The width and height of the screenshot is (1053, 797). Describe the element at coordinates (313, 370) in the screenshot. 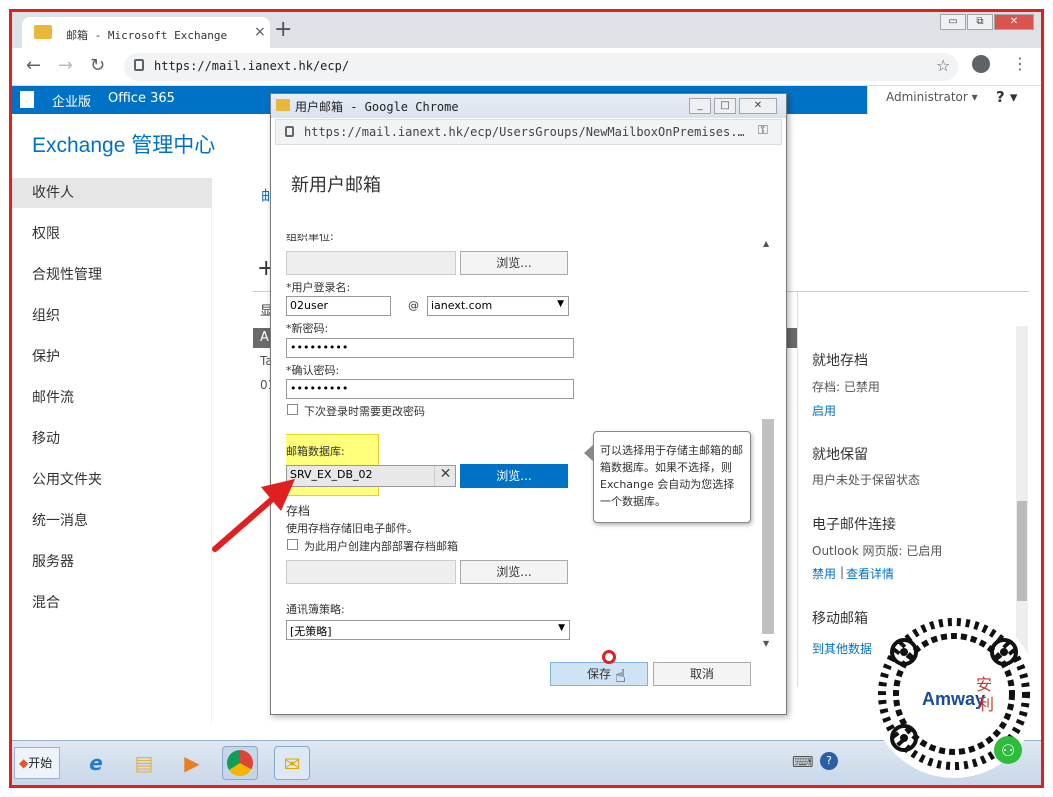

I see `confirm-password-label: *确认密码:` at that location.